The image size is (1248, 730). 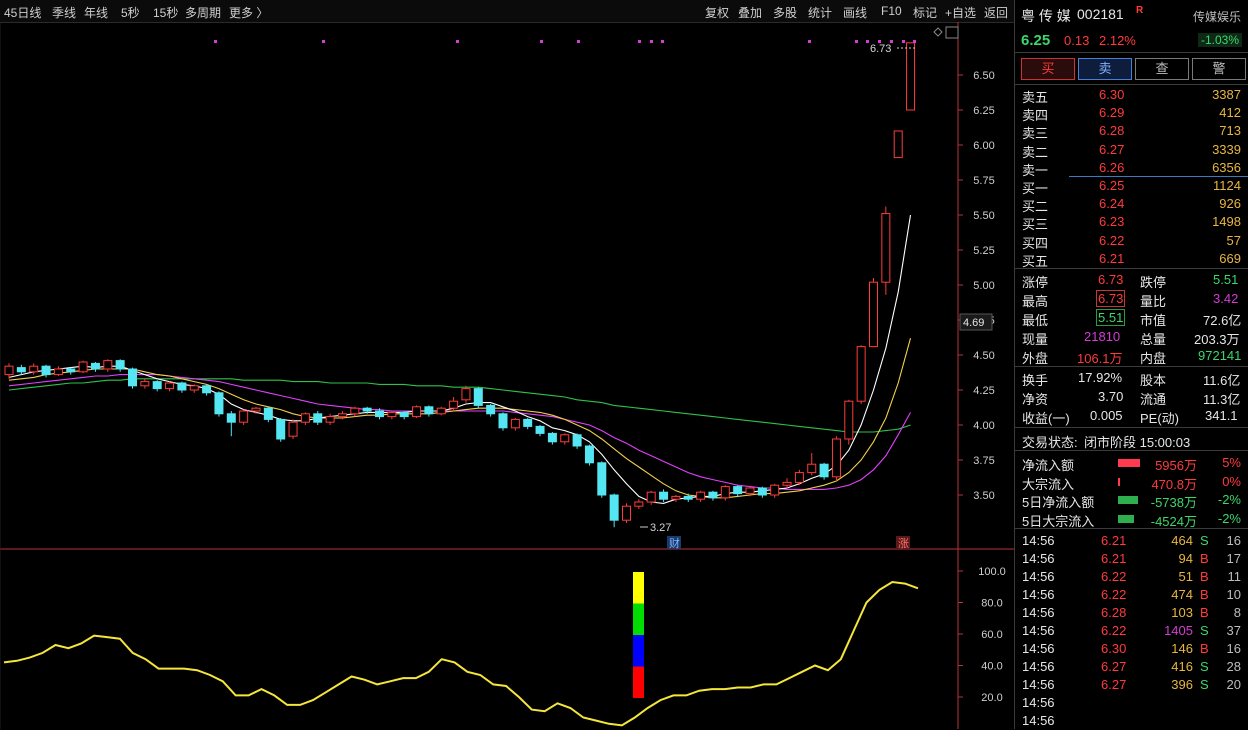 What do you see at coordinates (996, 12) in the screenshot?
I see `back-button: 返回` at bounding box center [996, 12].